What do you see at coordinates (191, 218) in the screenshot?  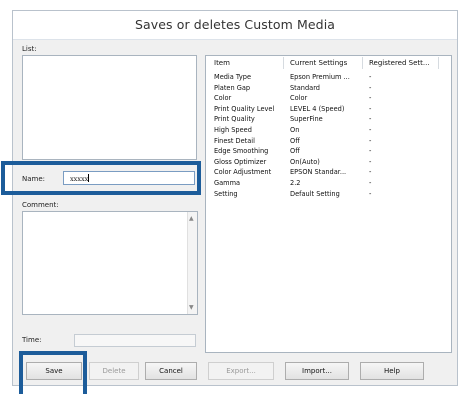 I see `scroll-up-icon: ▲` at bounding box center [191, 218].